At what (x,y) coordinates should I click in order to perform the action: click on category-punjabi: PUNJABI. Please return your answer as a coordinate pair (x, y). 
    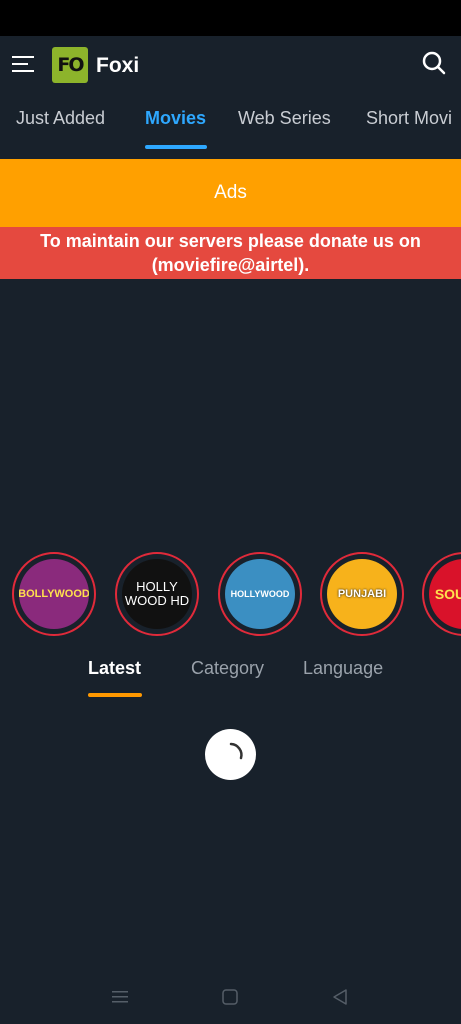
    Looking at the image, I should click on (362, 594).